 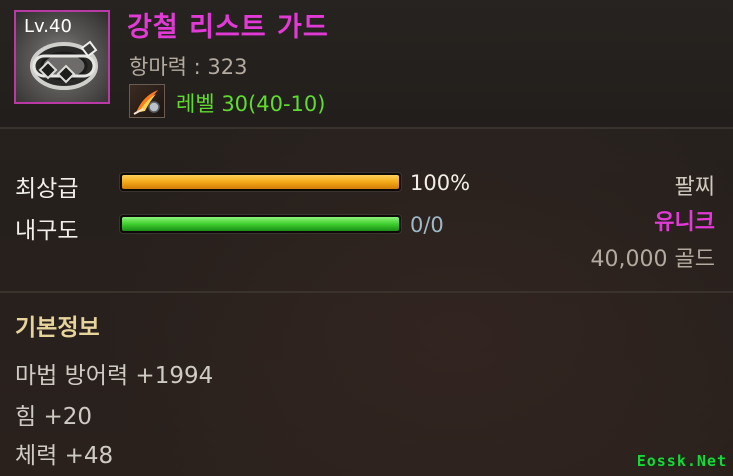 What do you see at coordinates (57, 328) in the screenshot?
I see `basic-info-title: 기본정보` at bounding box center [57, 328].